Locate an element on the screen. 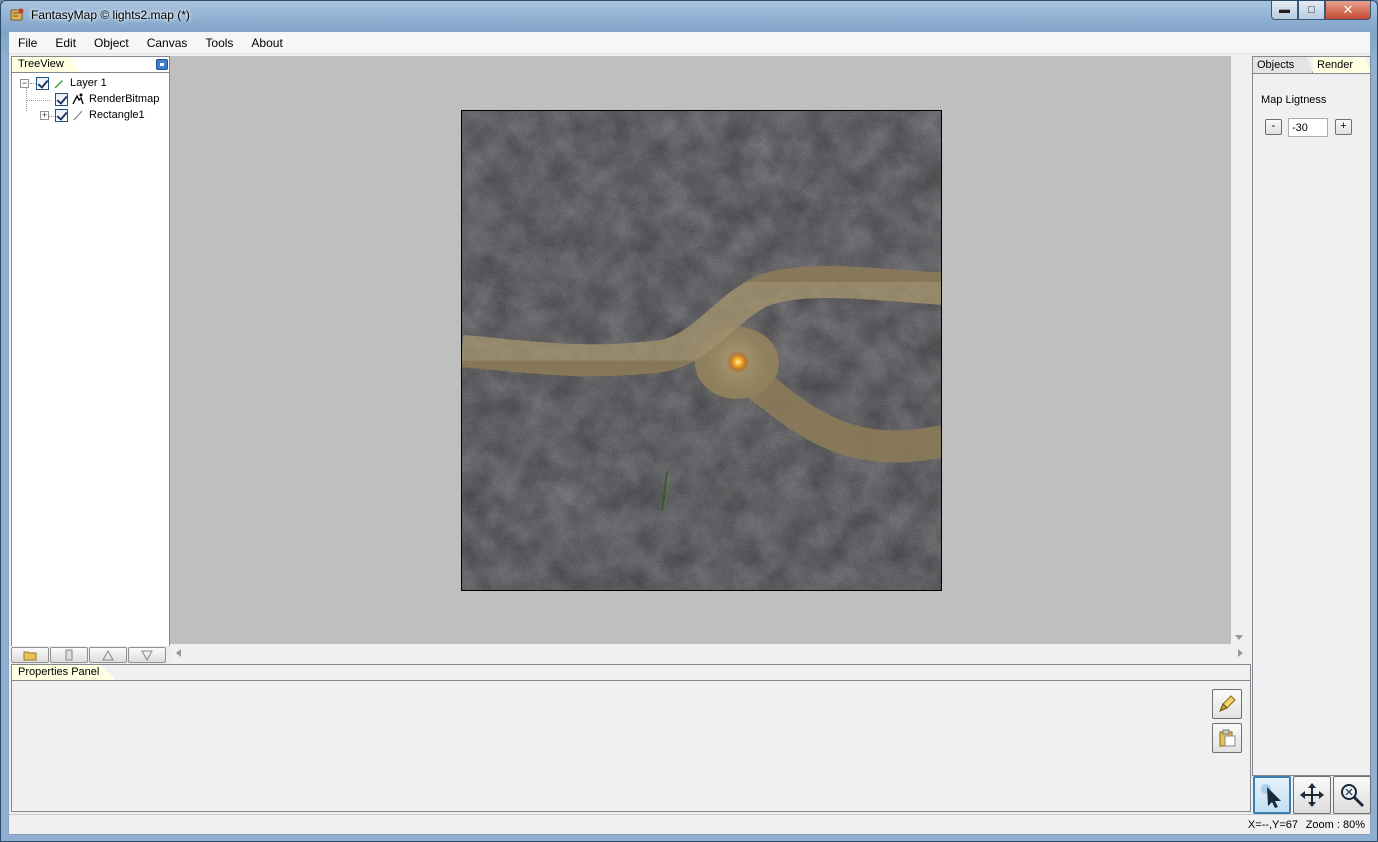 Image resolution: width=1378 pixels, height=842 pixels. add-layer-button is located at coordinates (30, 655).